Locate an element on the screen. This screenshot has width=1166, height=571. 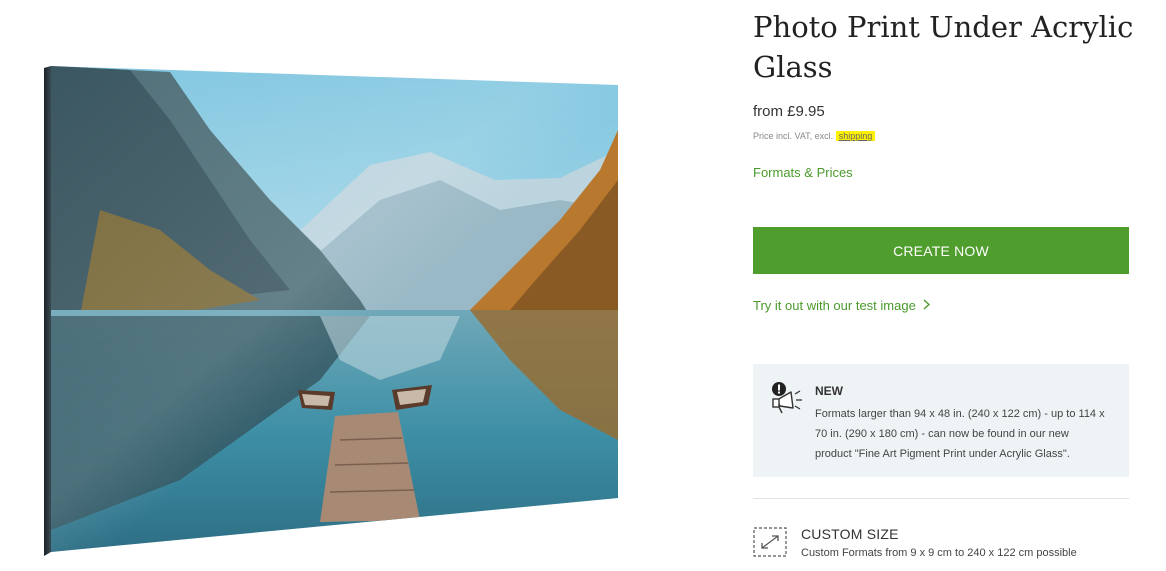
shipping-link: shipping is located at coordinates (855, 136).